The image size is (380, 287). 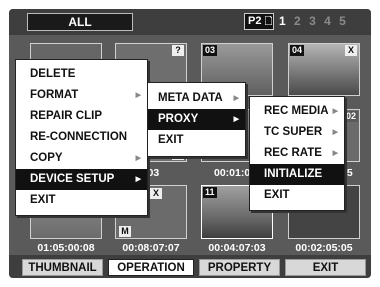 What do you see at coordinates (53, 74) in the screenshot?
I see `menu-item-label: DELETE` at bounding box center [53, 74].